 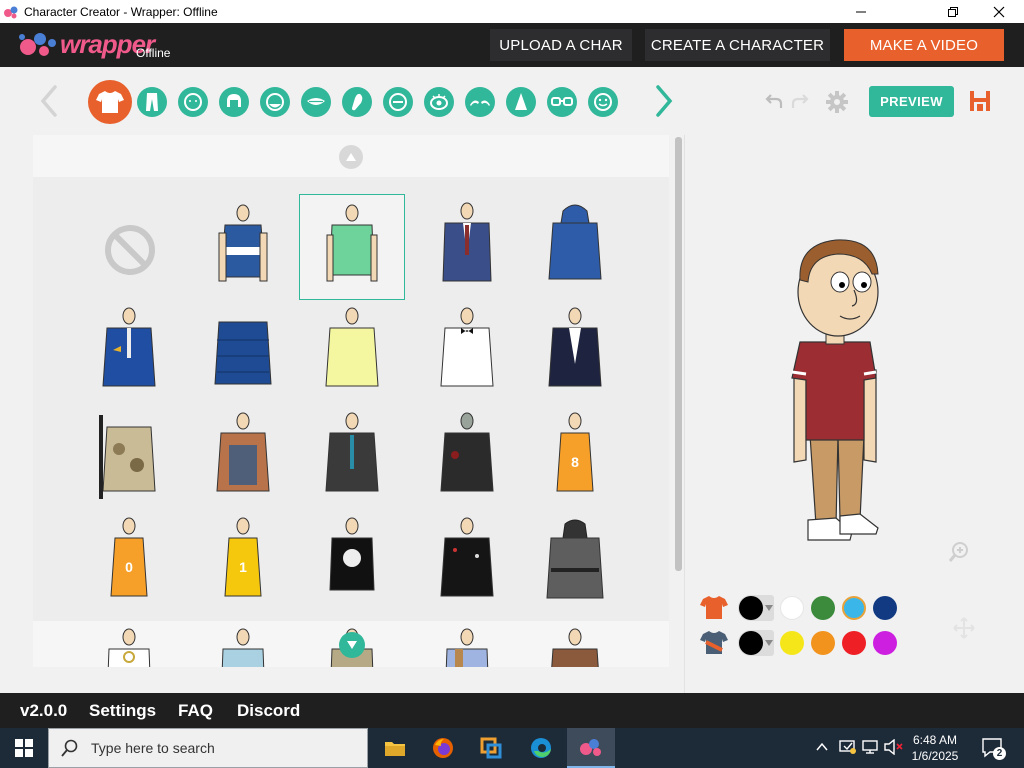 I want to click on category-nose-bridge, so click(x=398, y=102).